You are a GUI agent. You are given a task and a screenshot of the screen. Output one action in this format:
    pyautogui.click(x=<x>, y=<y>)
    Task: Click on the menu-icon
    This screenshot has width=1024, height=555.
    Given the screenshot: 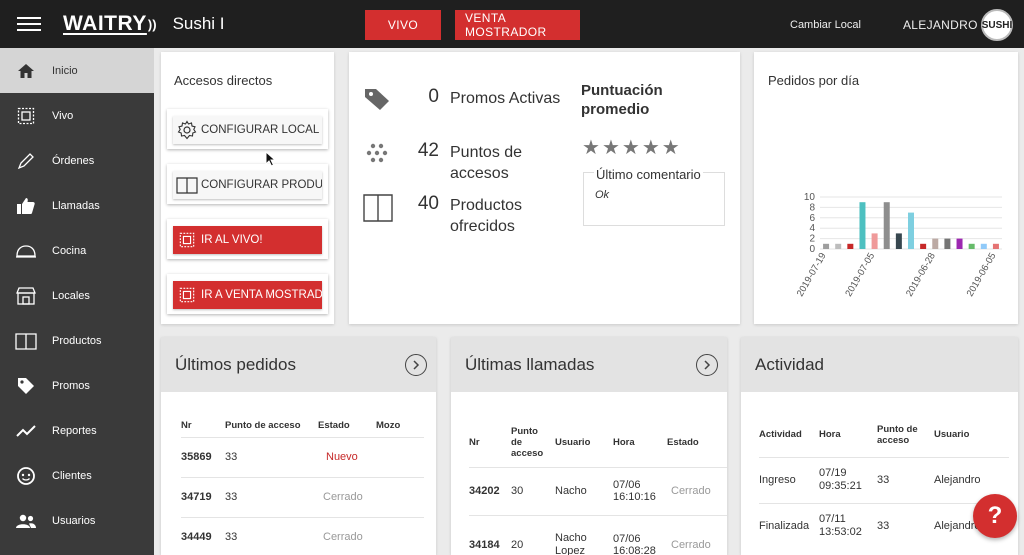 What is the action you would take?
    pyautogui.click(x=29, y=24)
    